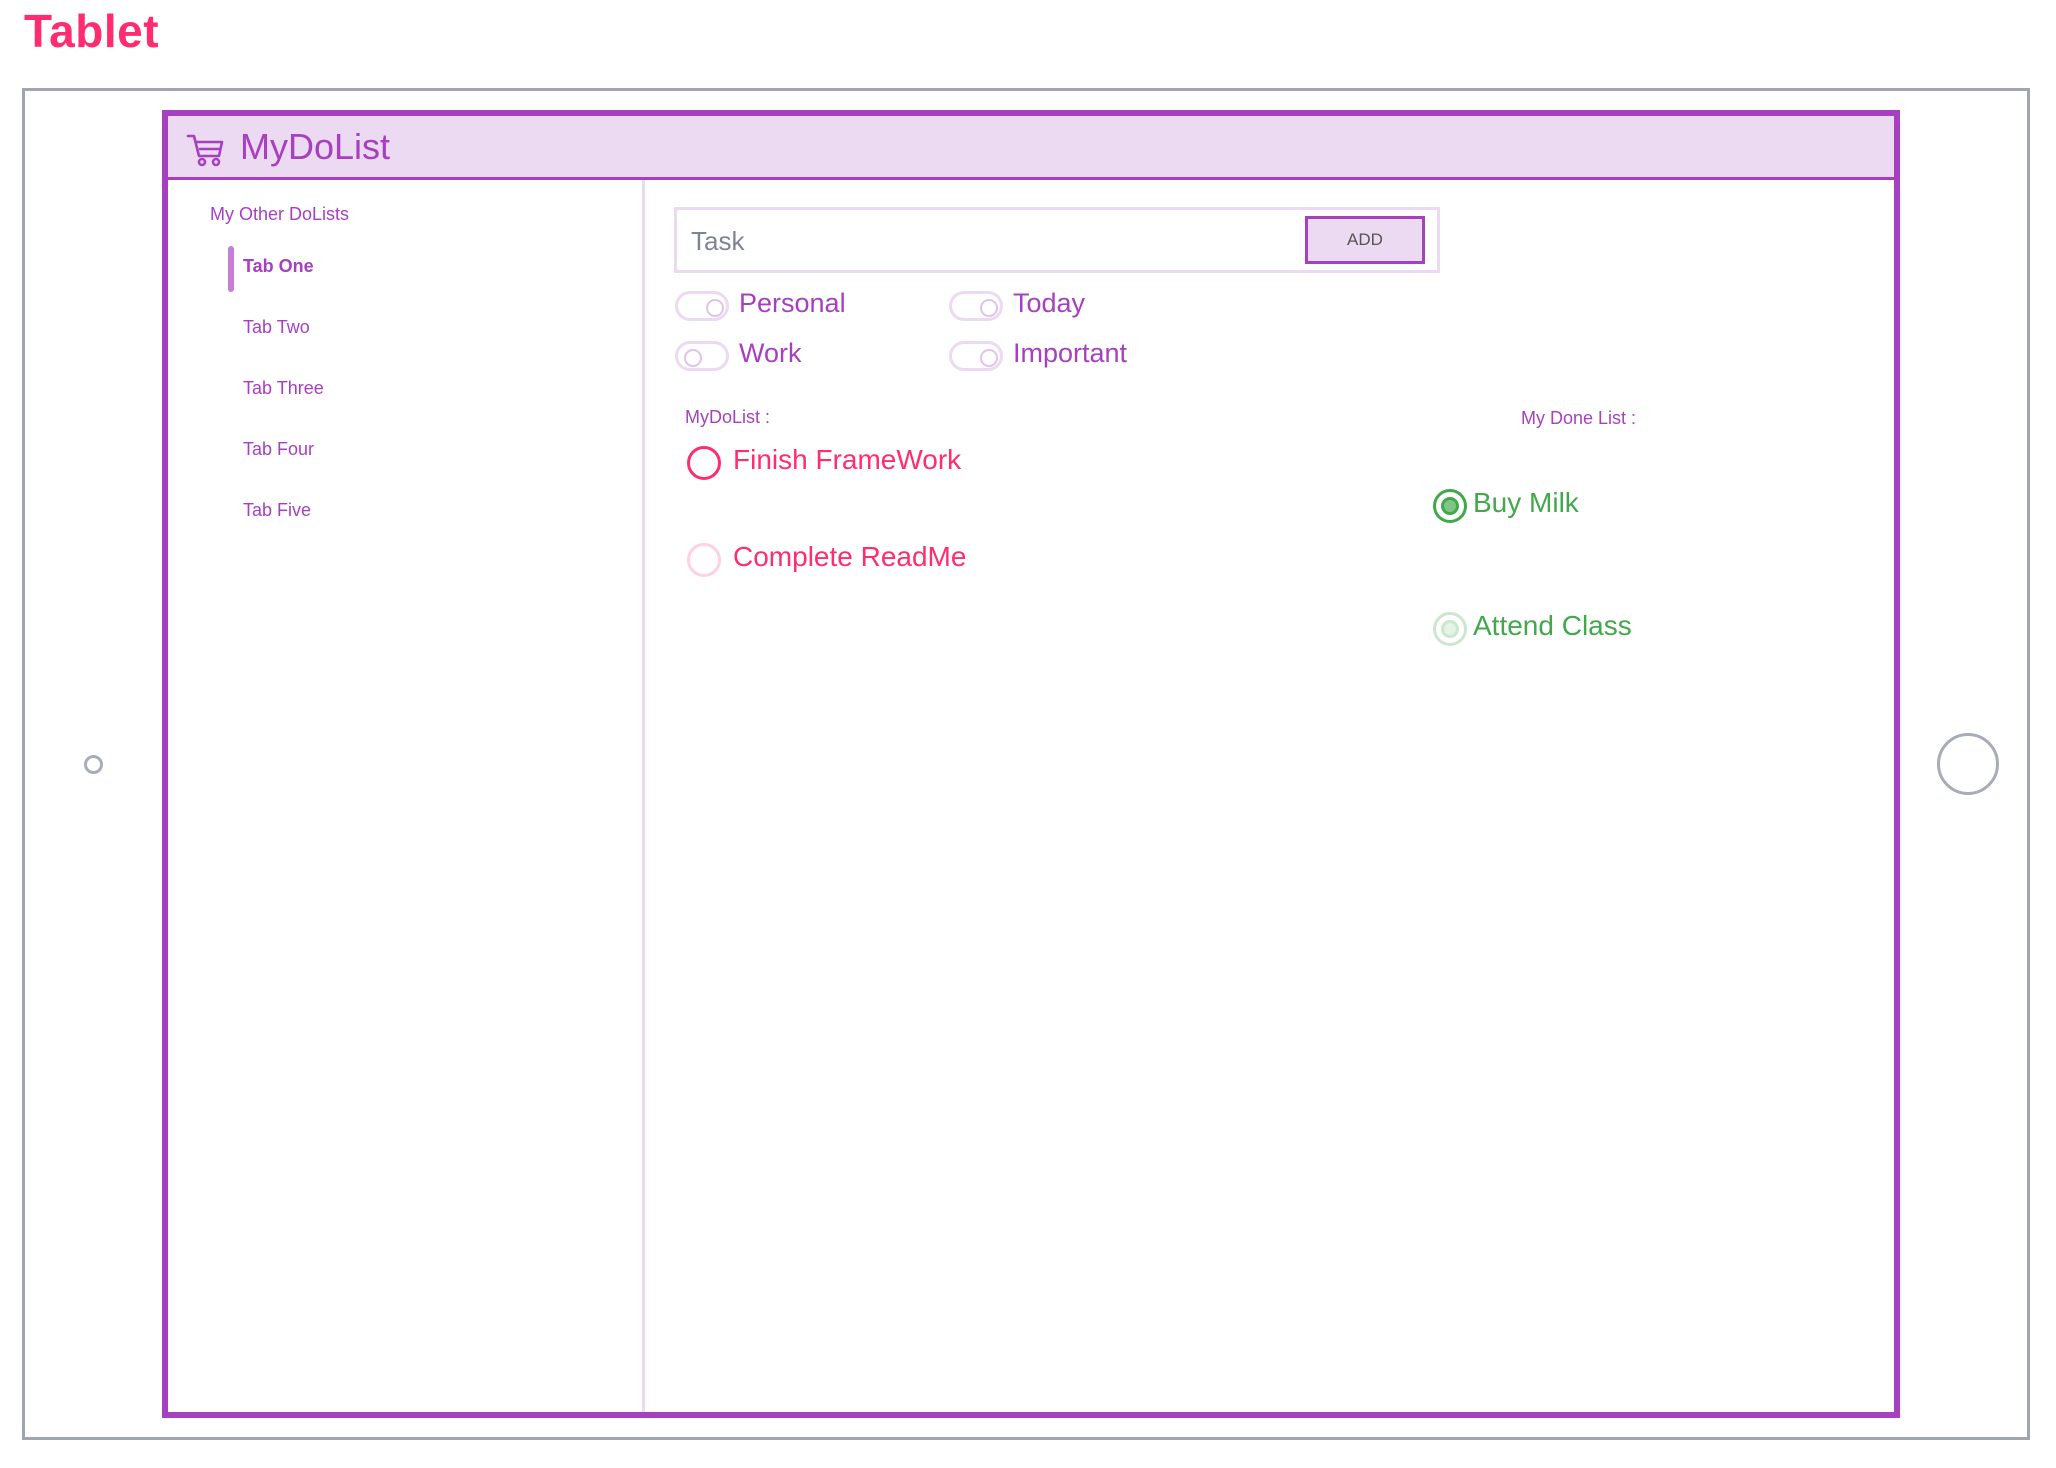 The image size is (2056, 1468). Describe the element at coordinates (1633, 630) in the screenshot. I see `done-item: Attend Class` at that location.